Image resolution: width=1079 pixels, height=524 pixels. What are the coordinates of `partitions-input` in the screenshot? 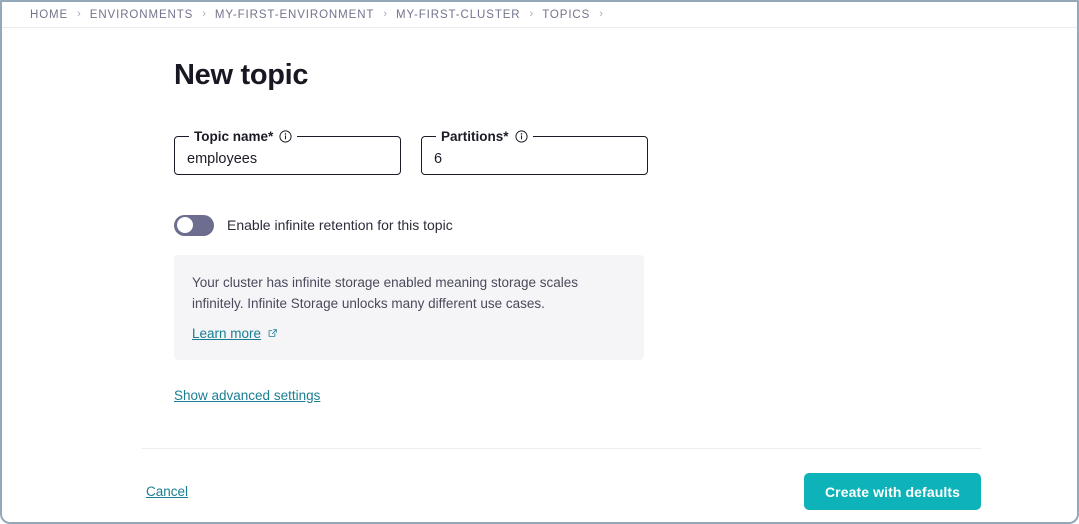 It's located at (534, 158).